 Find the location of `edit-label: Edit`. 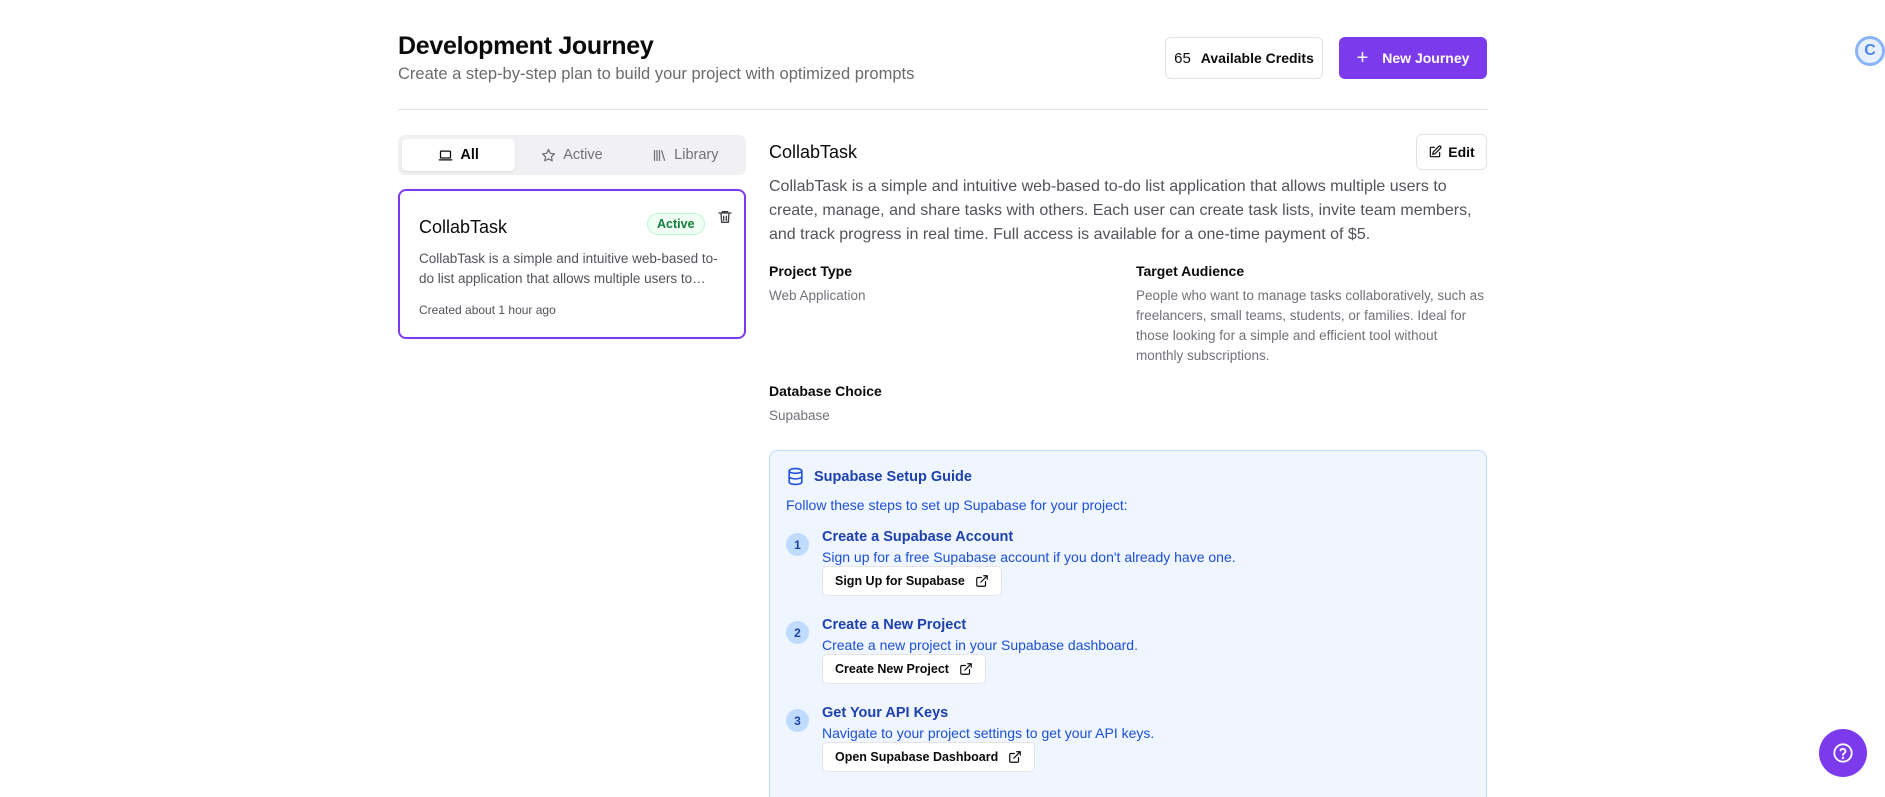

edit-label: Edit is located at coordinates (1461, 152).